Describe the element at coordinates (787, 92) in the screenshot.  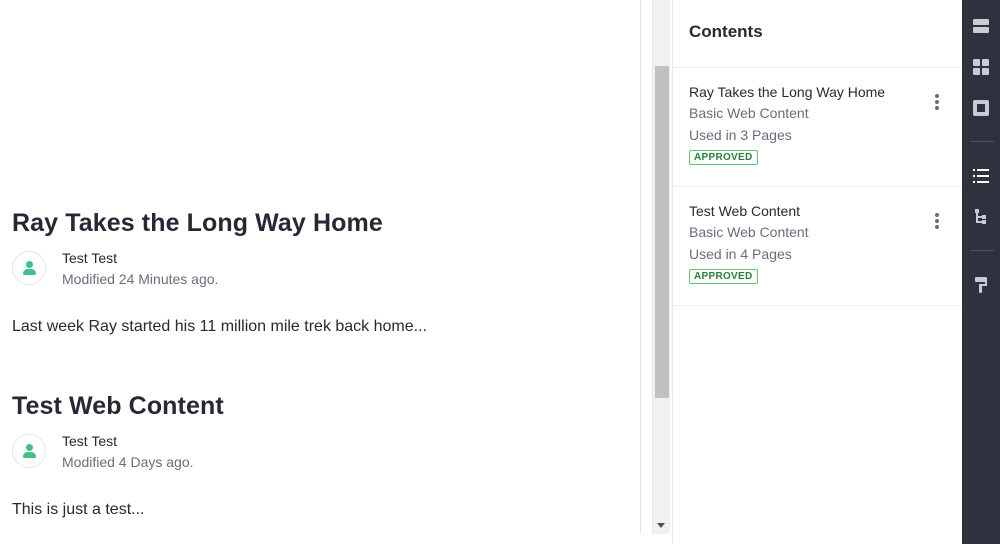
I see `content-item-title: Ray Takes the Long Way Home` at that location.